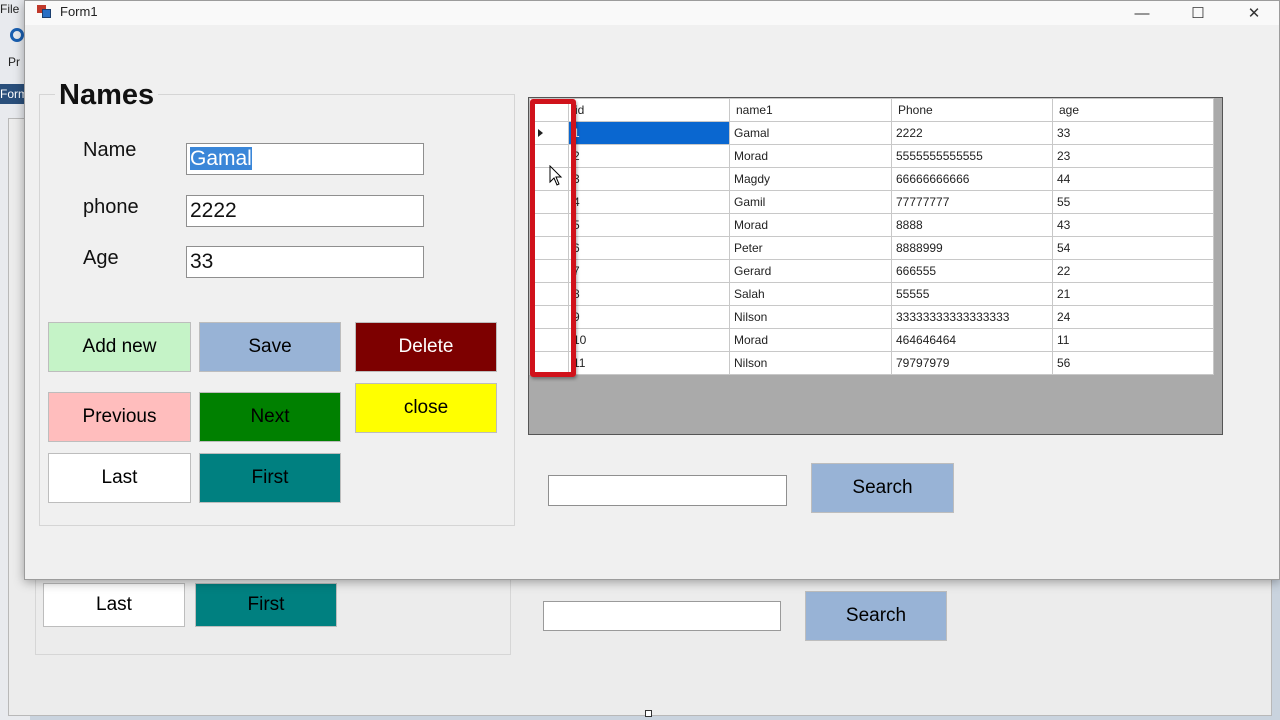 The width and height of the screenshot is (1280, 720). Describe the element at coordinates (649, 317) in the screenshot. I see `cell-id: 9` at that location.